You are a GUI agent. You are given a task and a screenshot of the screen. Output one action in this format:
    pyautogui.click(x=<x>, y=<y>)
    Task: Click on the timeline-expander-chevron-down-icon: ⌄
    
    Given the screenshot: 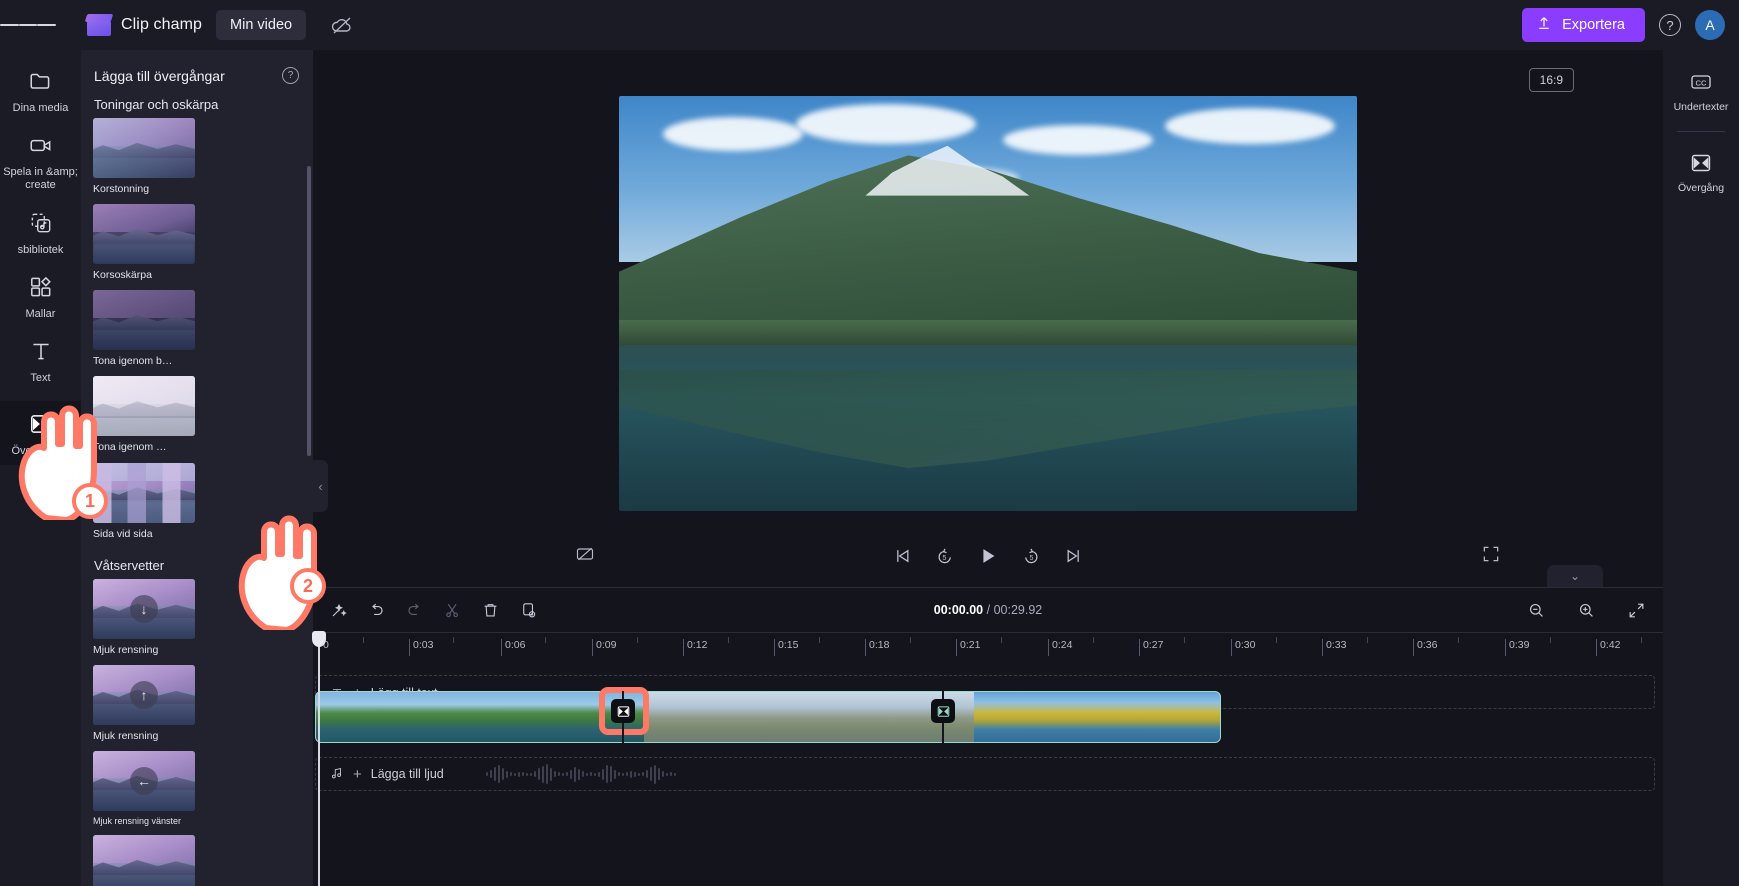 What is the action you would take?
    pyautogui.click(x=1575, y=576)
    